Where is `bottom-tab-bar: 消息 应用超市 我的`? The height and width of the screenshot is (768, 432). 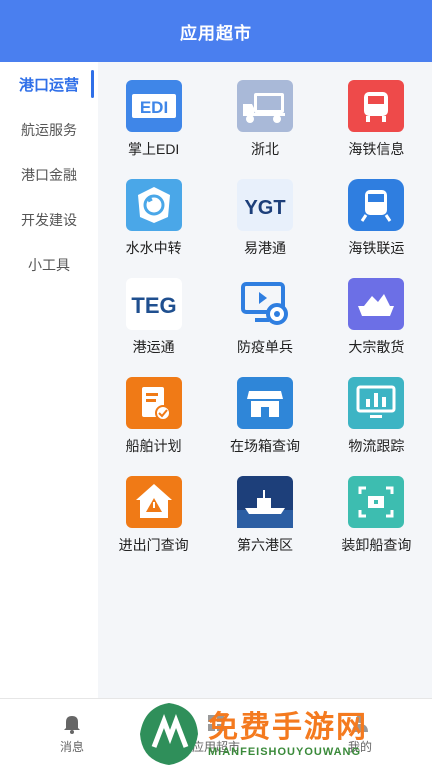 bottom-tab-bar: 消息 应用超市 我的 is located at coordinates (216, 733).